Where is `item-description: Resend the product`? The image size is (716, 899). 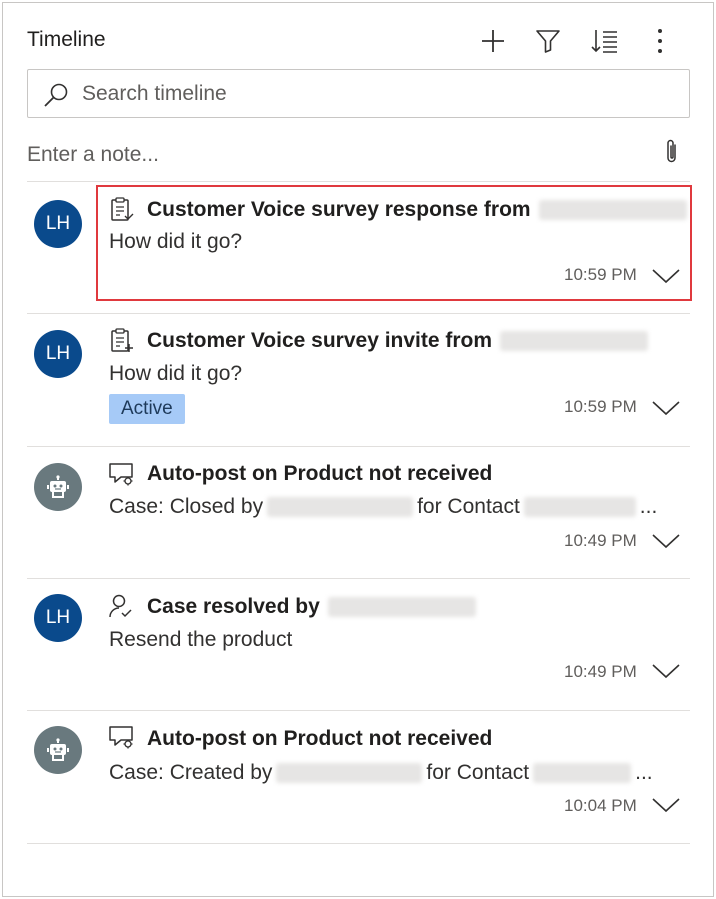 item-description: Resend the product is located at coordinates (201, 639).